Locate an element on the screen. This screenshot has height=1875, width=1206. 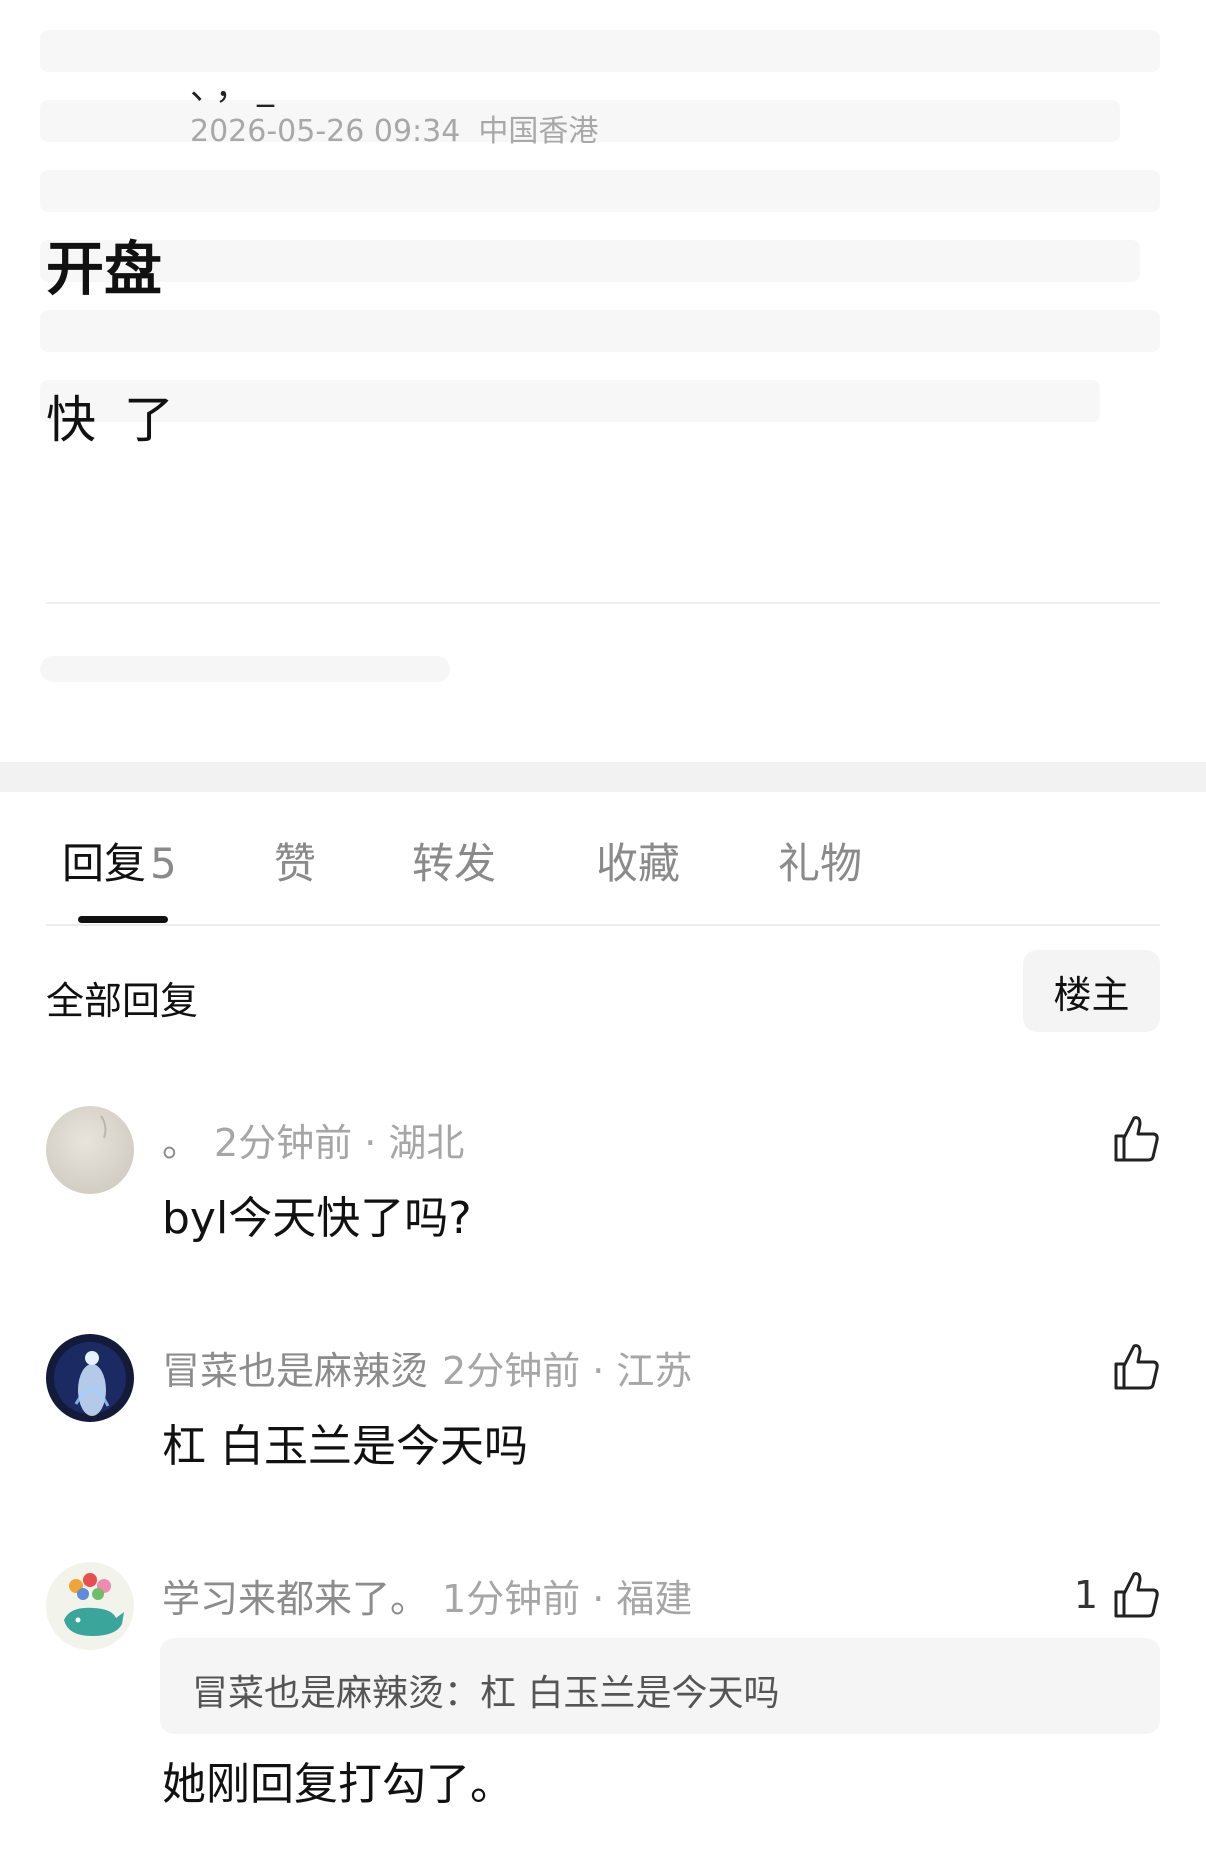
post-location: 中国香港 is located at coordinates (538, 131).